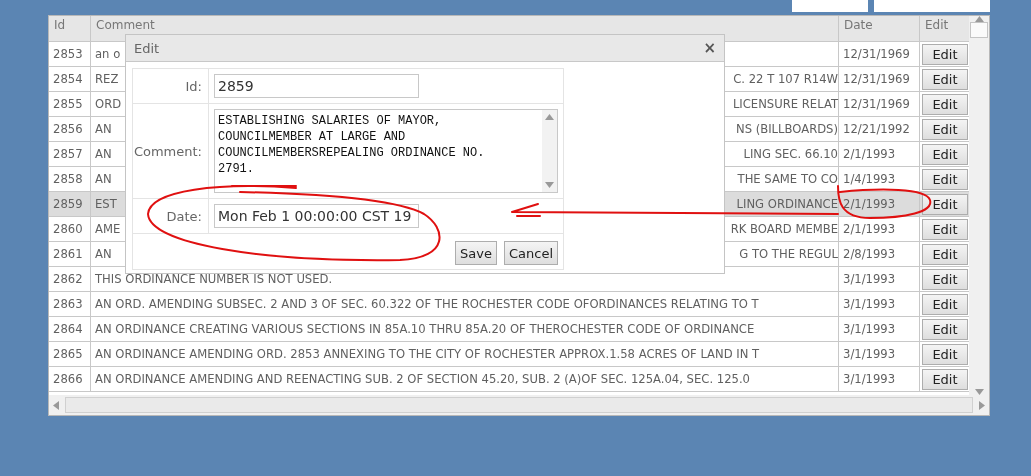  I want to click on column-header: Id, so click(70, 29).